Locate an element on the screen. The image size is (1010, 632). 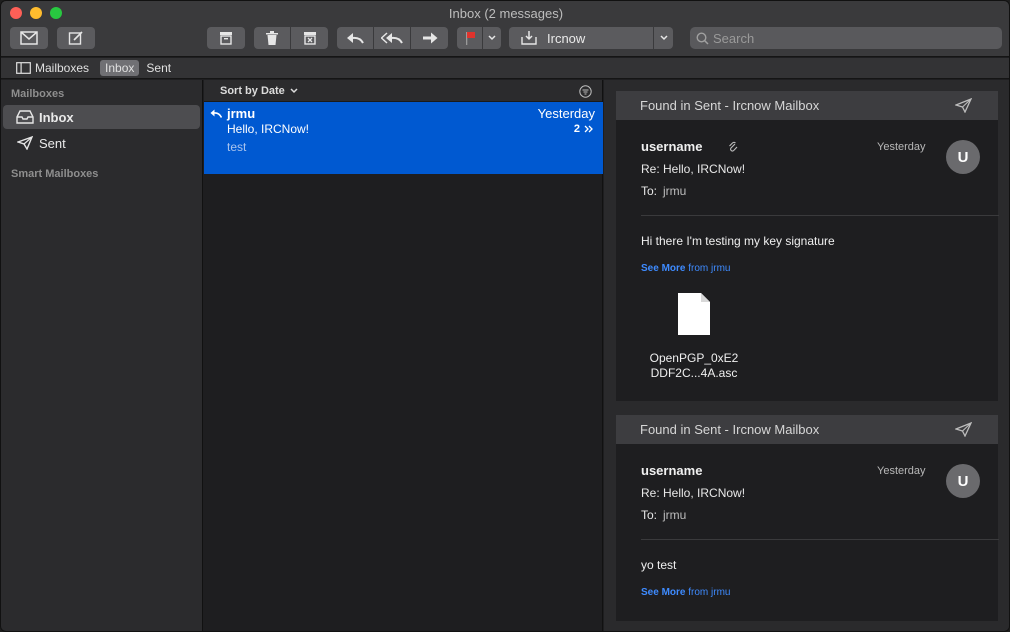
sidebar-mailboxes-header: Mailboxes is located at coordinates (32, 94).